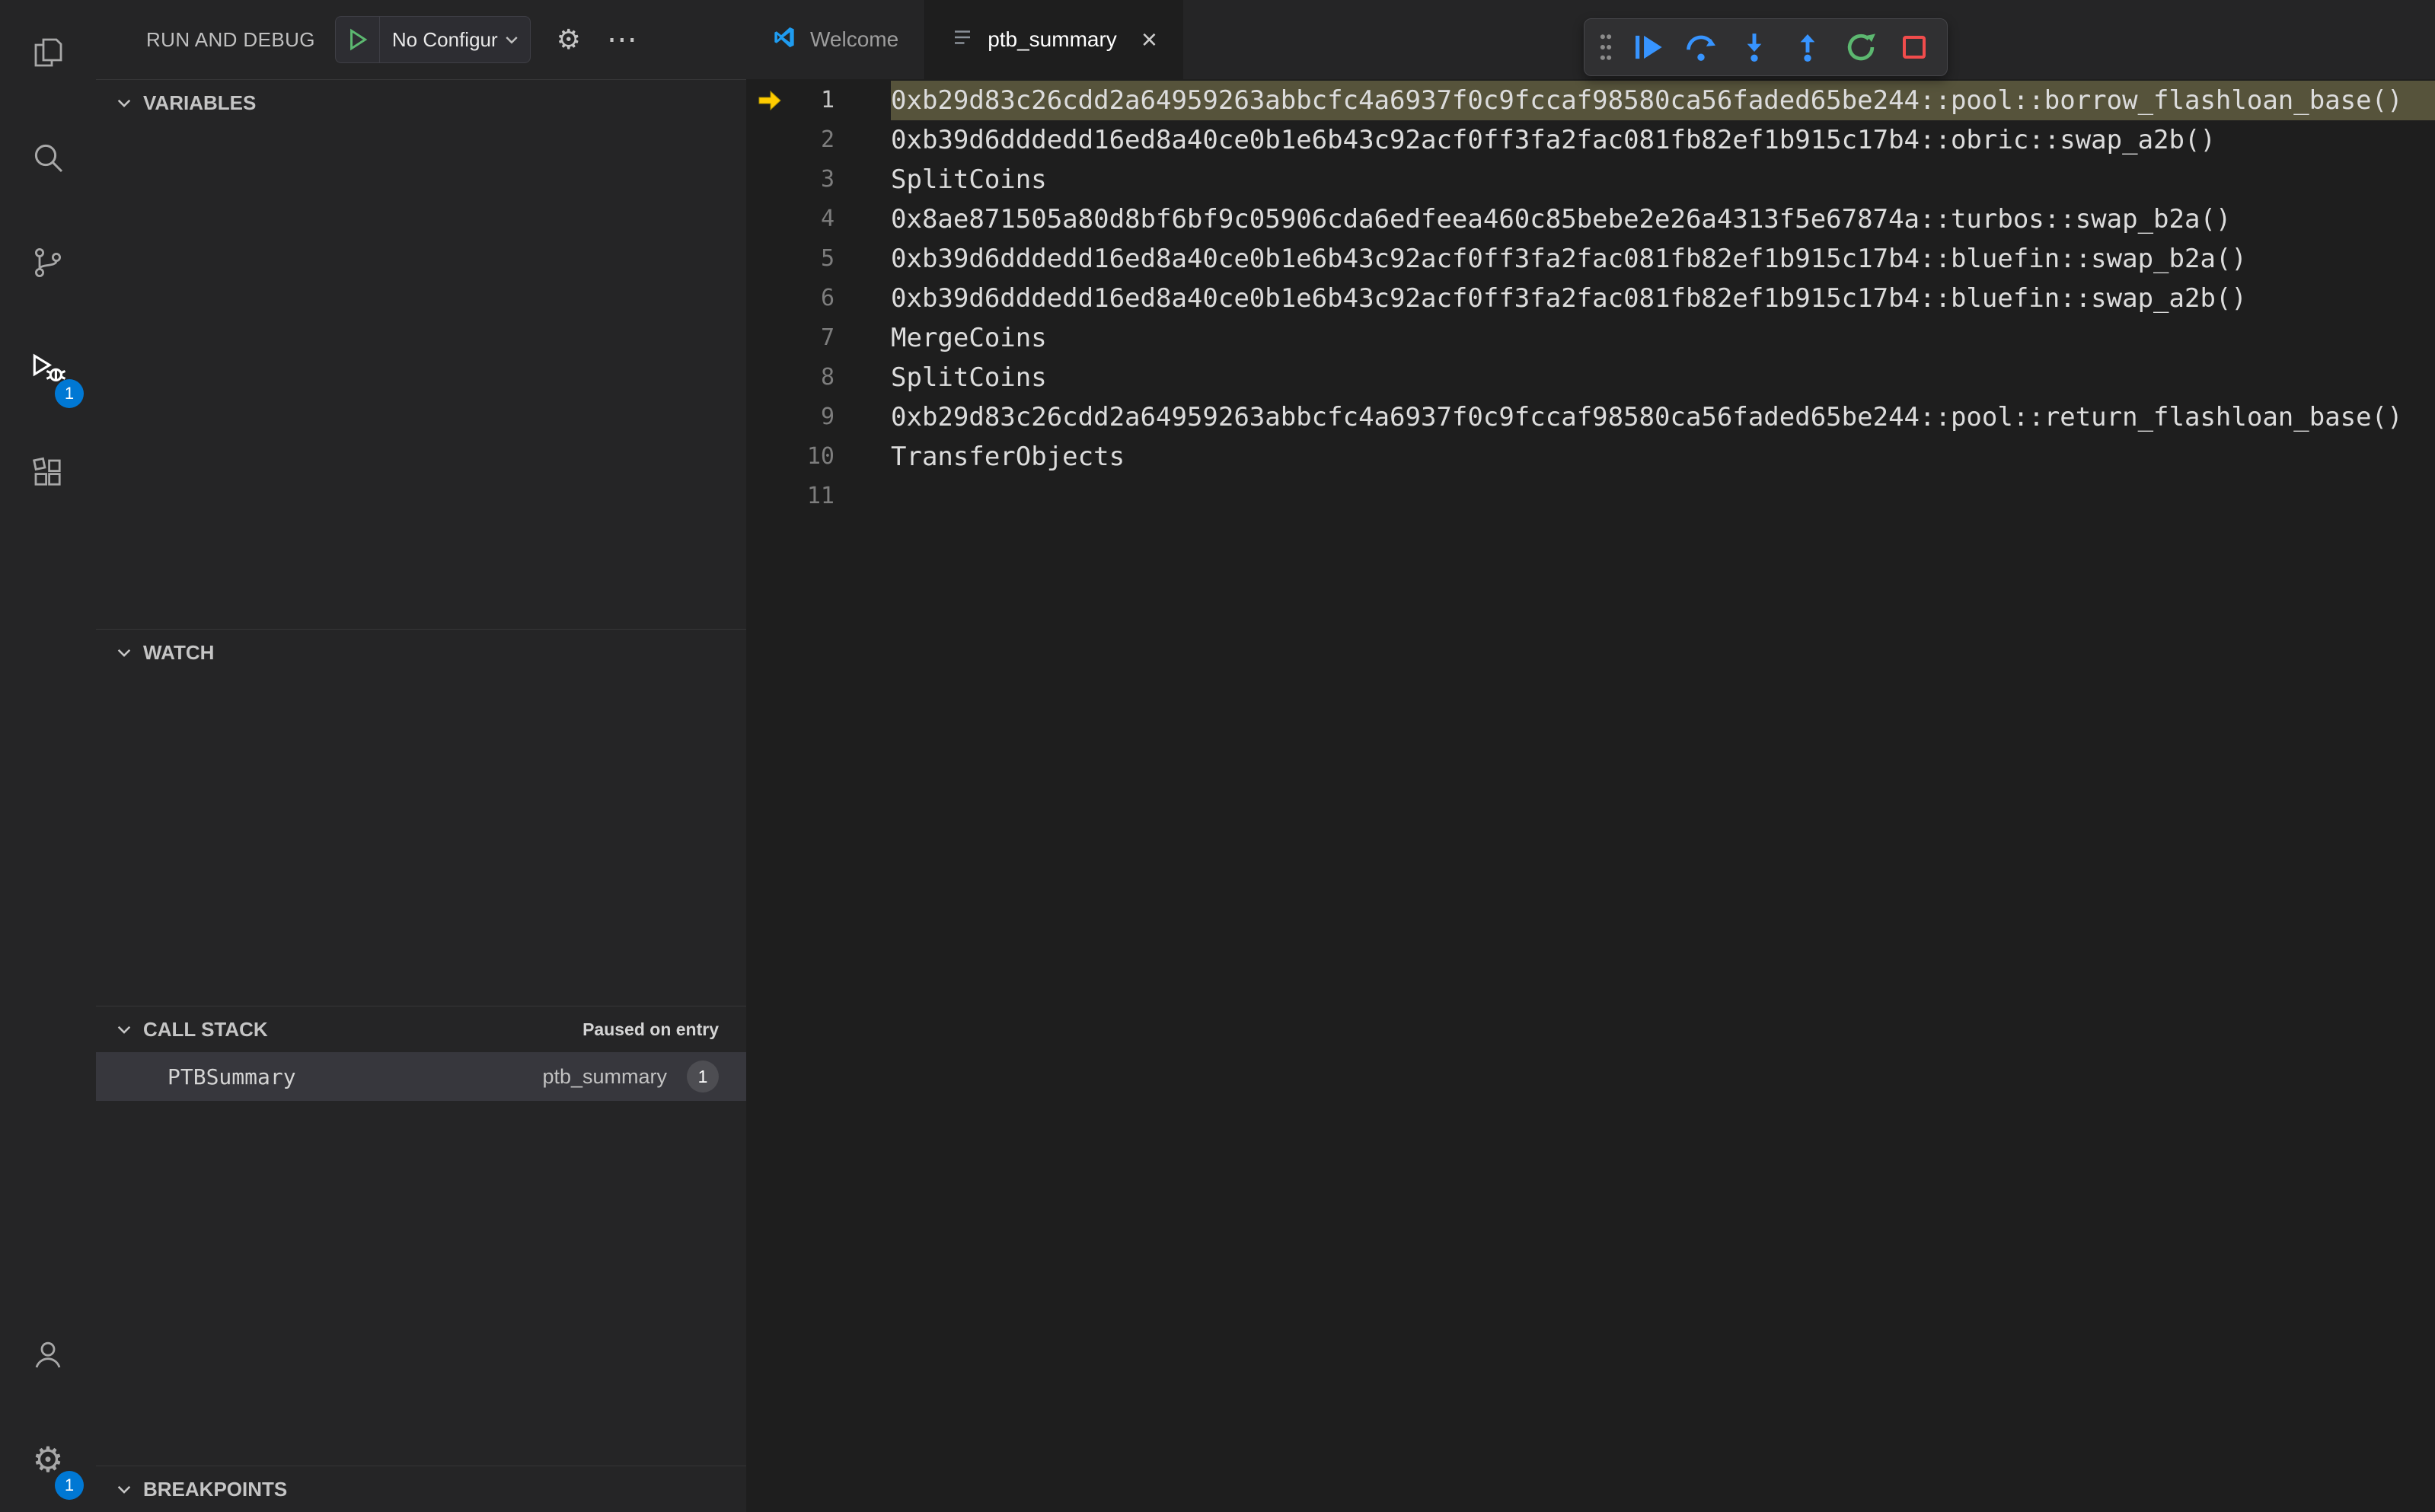 The height and width of the screenshot is (1512, 2435). What do you see at coordinates (818, 140) in the screenshot?
I see `line-gutter: 2` at bounding box center [818, 140].